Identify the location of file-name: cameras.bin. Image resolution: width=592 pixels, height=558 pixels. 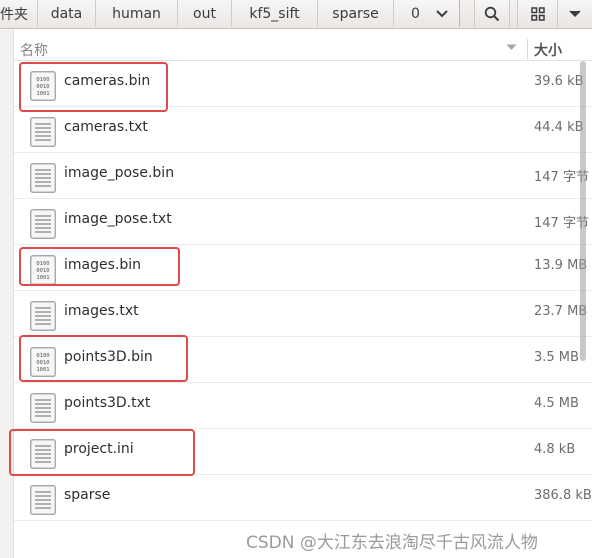
(107, 81).